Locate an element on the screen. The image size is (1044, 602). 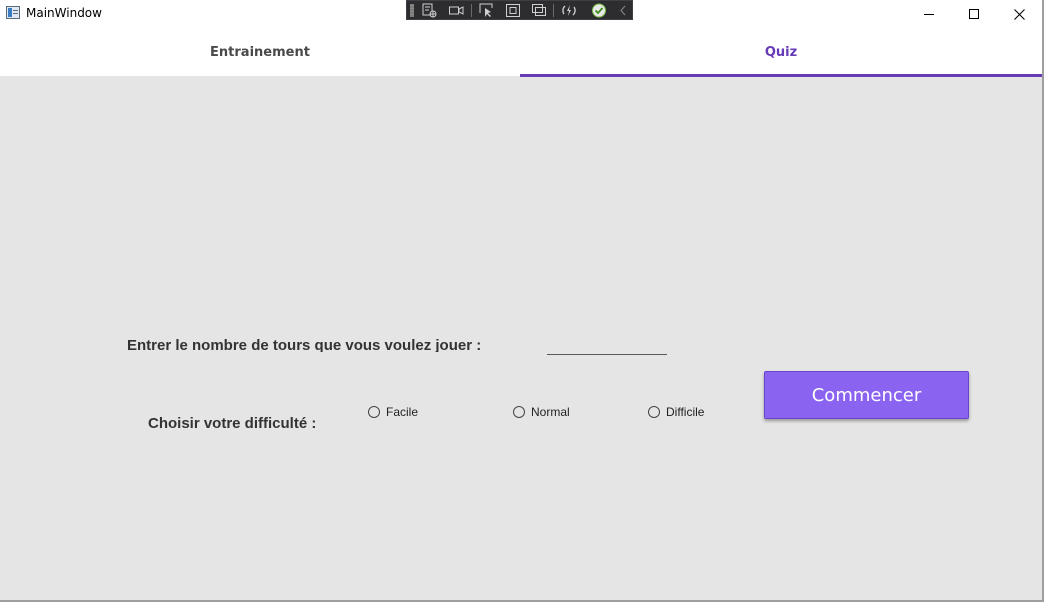
radio-difficile-label: Difficile is located at coordinates (685, 412).